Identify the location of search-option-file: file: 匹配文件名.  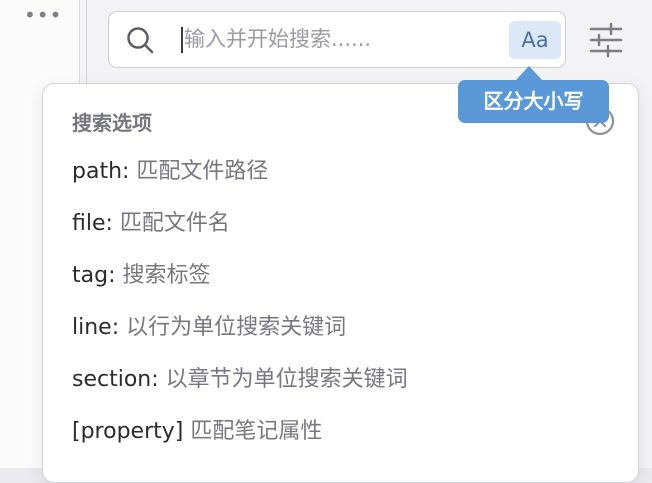
(151, 224).